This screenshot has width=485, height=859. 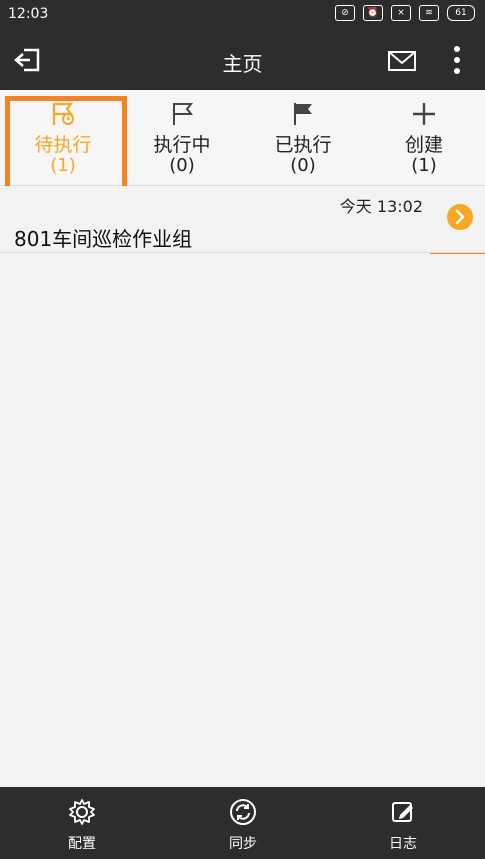 What do you see at coordinates (243, 844) in the screenshot?
I see `sync-label: 同步` at bounding box center [243, 844].